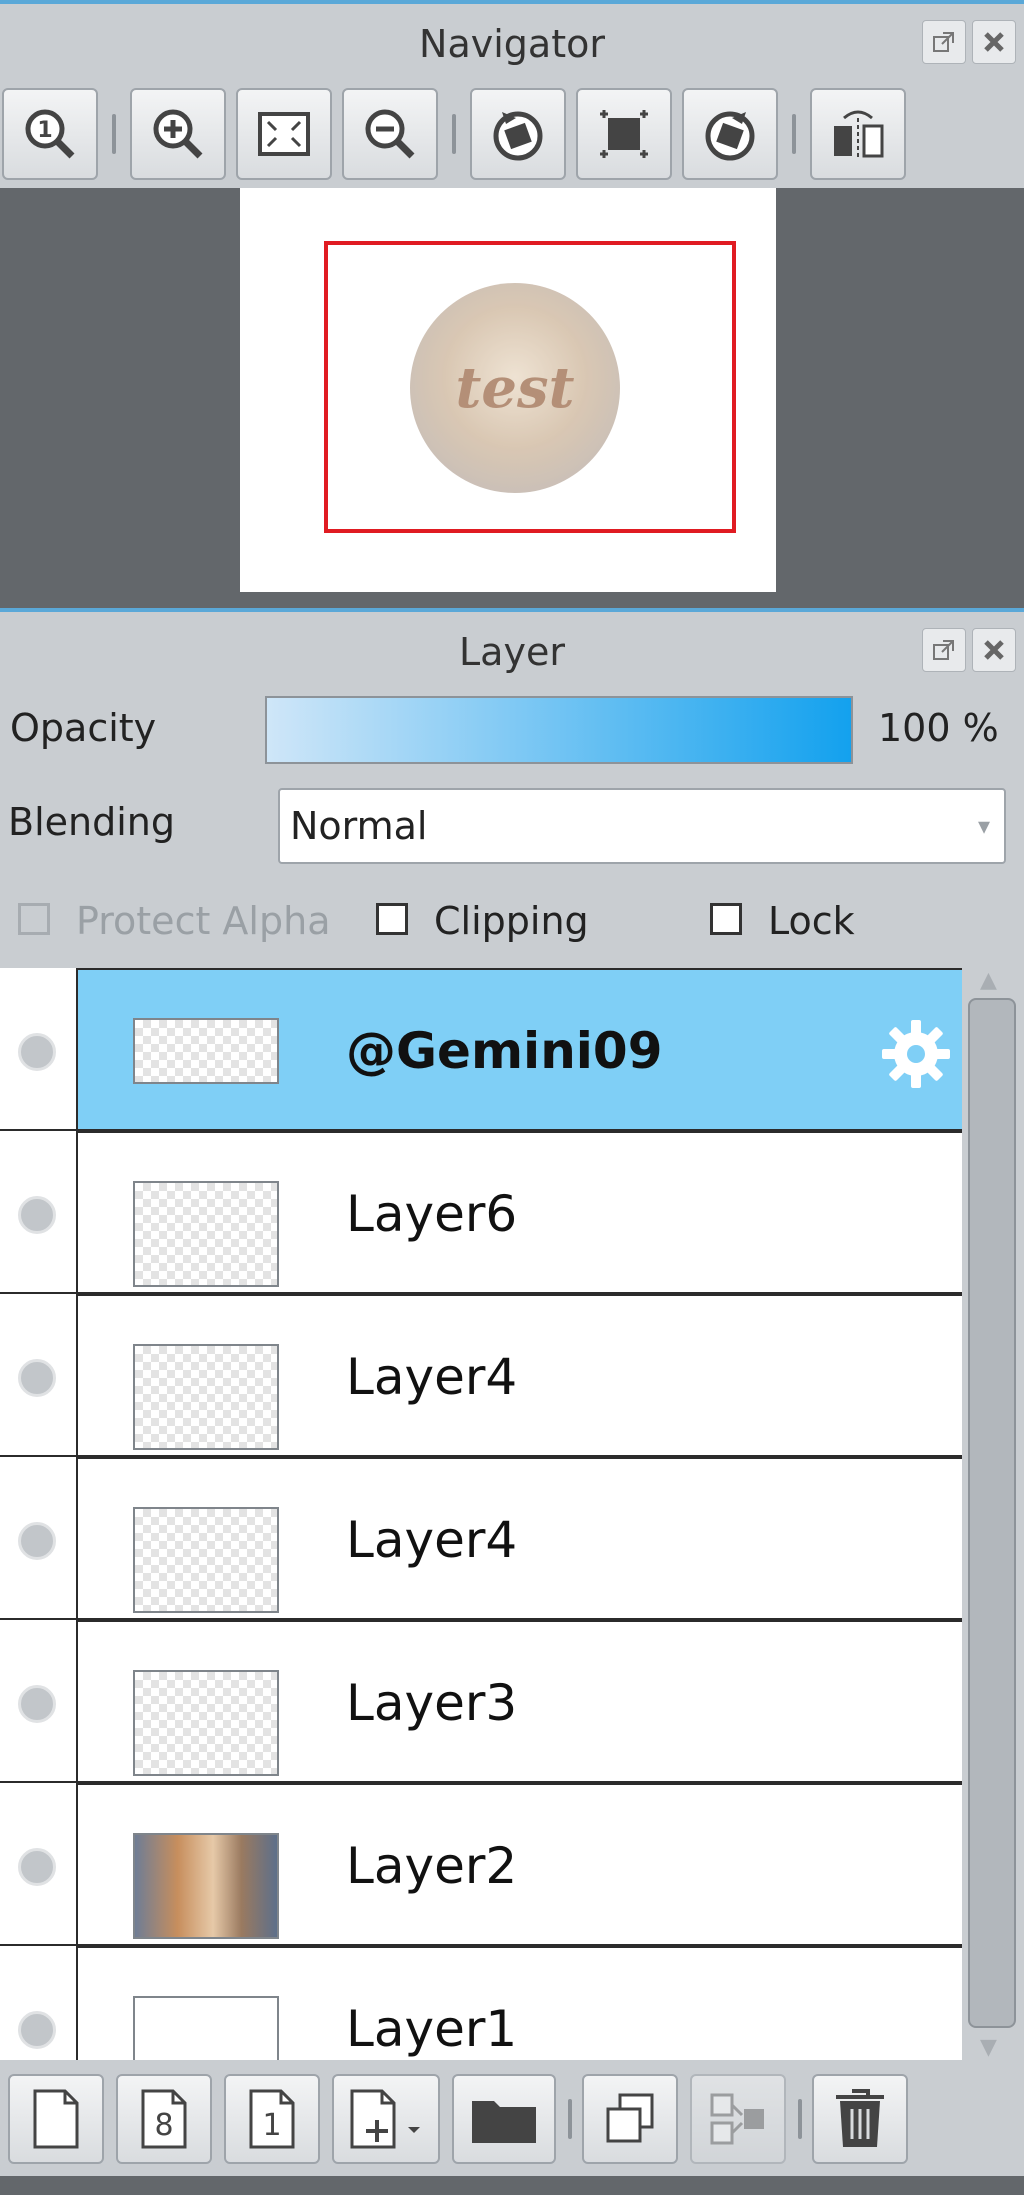  I want to click on layer-scrollbar: ▲ ▼, so click(993, 1514).